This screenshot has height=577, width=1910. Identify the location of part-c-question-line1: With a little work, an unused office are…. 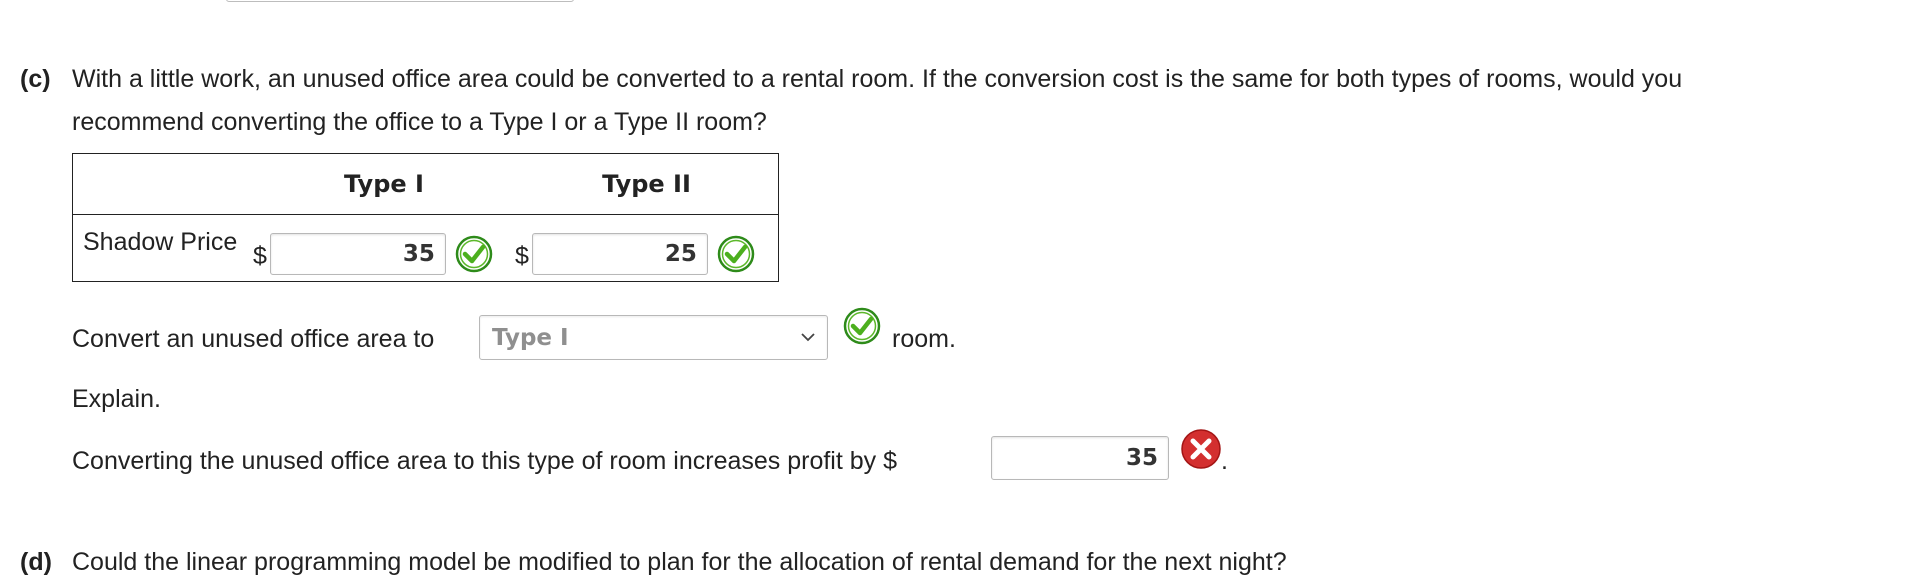
(877, 79).